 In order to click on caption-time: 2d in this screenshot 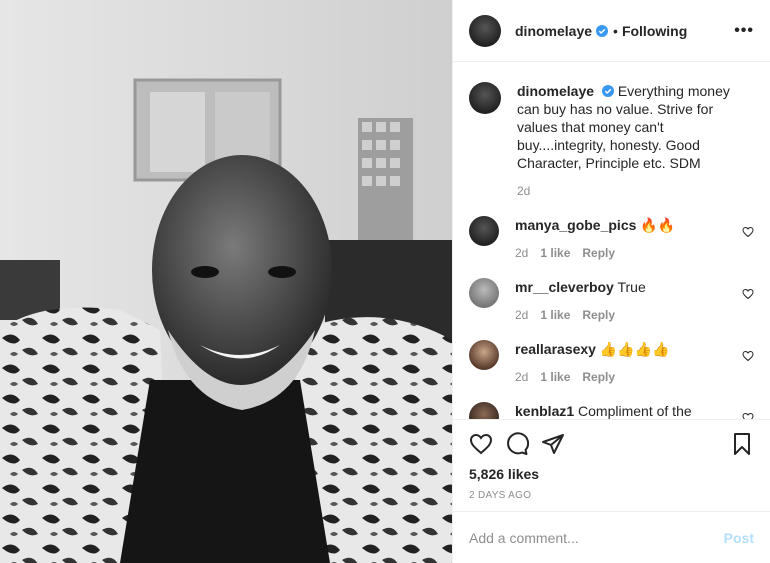, I will do `click(523, 191)`.